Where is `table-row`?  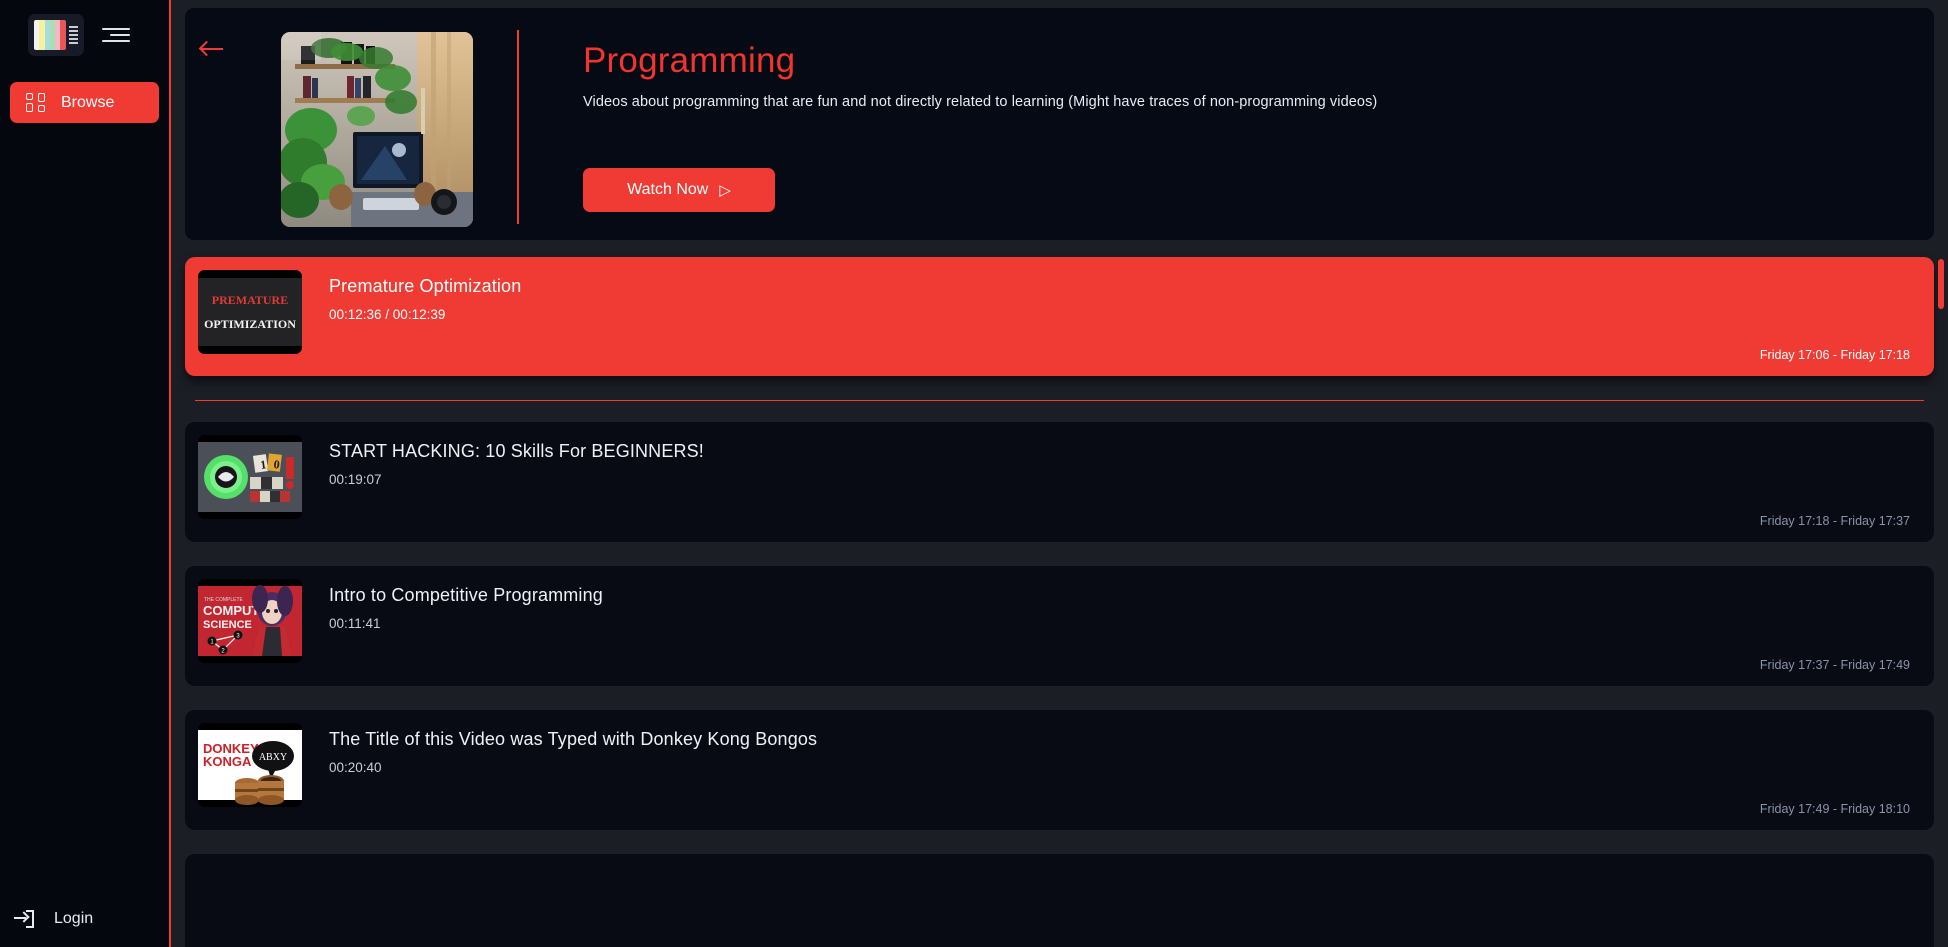
table-row is located at coordinates (1059, 900).